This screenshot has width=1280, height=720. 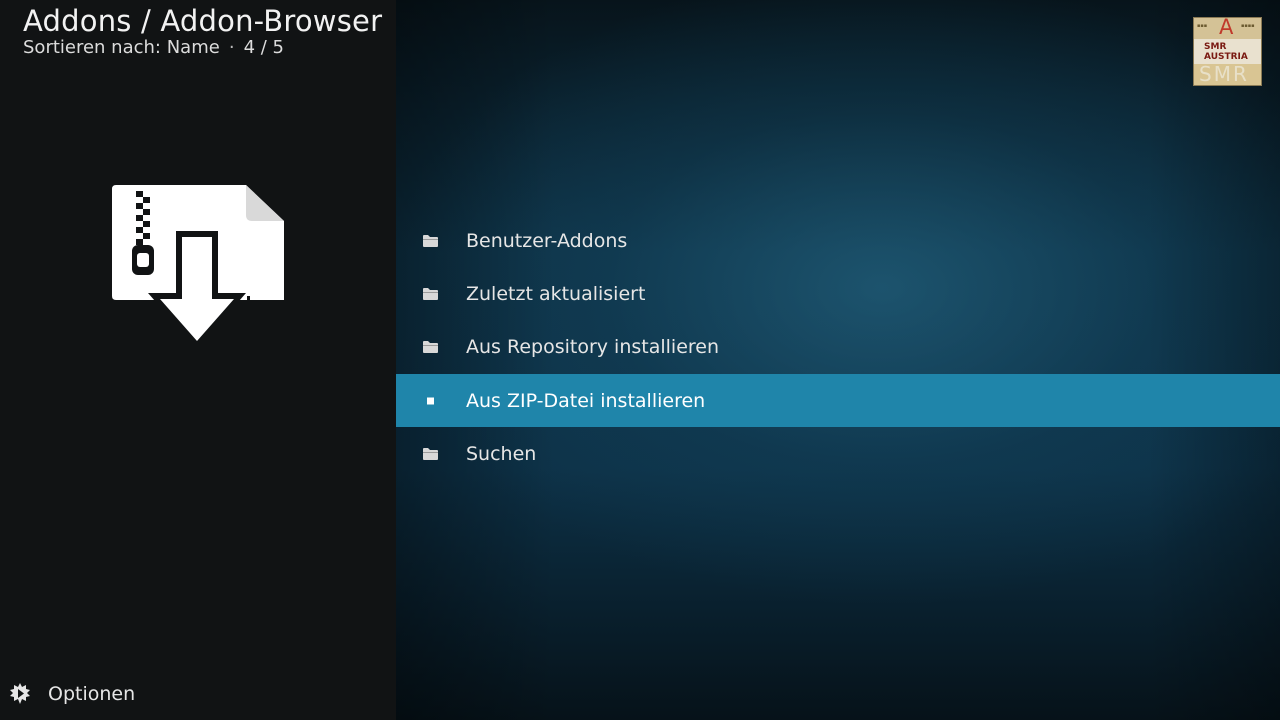 I want to click on menu-item-label: Aus ZIP-Datei installieren, so click(x=586, y=400).